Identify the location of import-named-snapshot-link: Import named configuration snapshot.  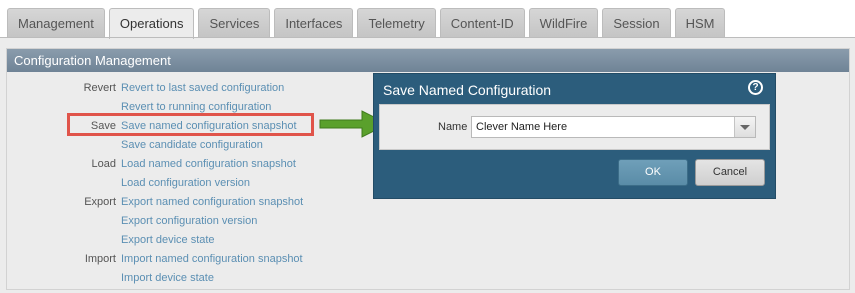
(212, 259).